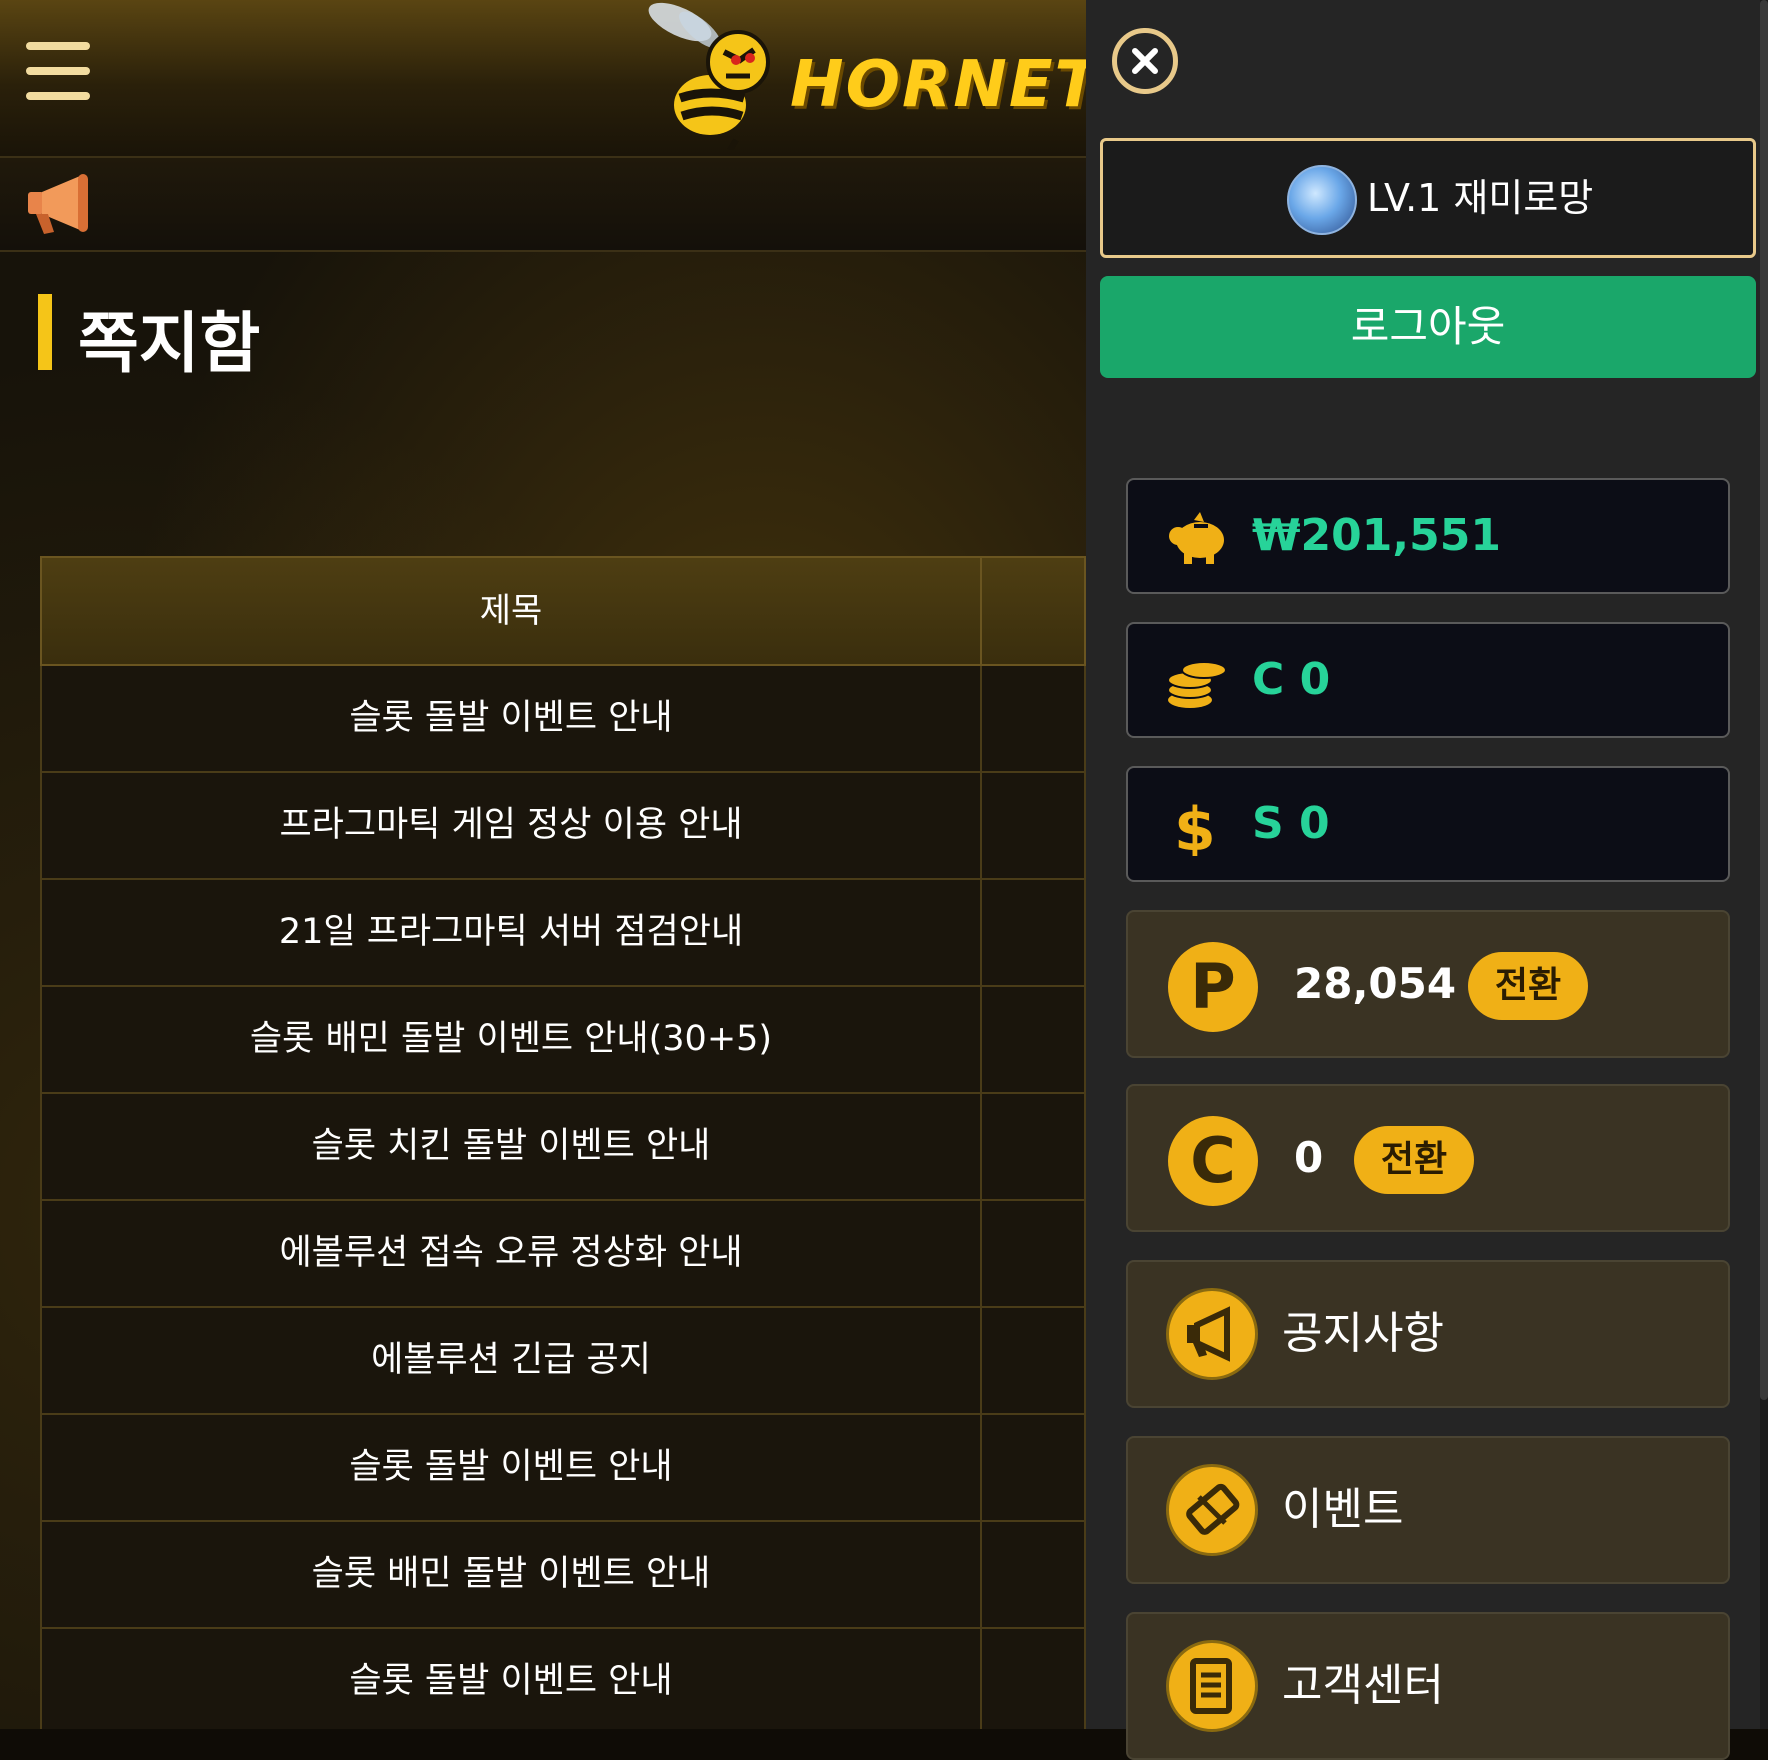 The height and width of the screenshot is (1760, 1768). What do you see at coordinates (58, 71) in the screenshot?
I see `hamburger-menu-icon` at bounding box center [58, 71].